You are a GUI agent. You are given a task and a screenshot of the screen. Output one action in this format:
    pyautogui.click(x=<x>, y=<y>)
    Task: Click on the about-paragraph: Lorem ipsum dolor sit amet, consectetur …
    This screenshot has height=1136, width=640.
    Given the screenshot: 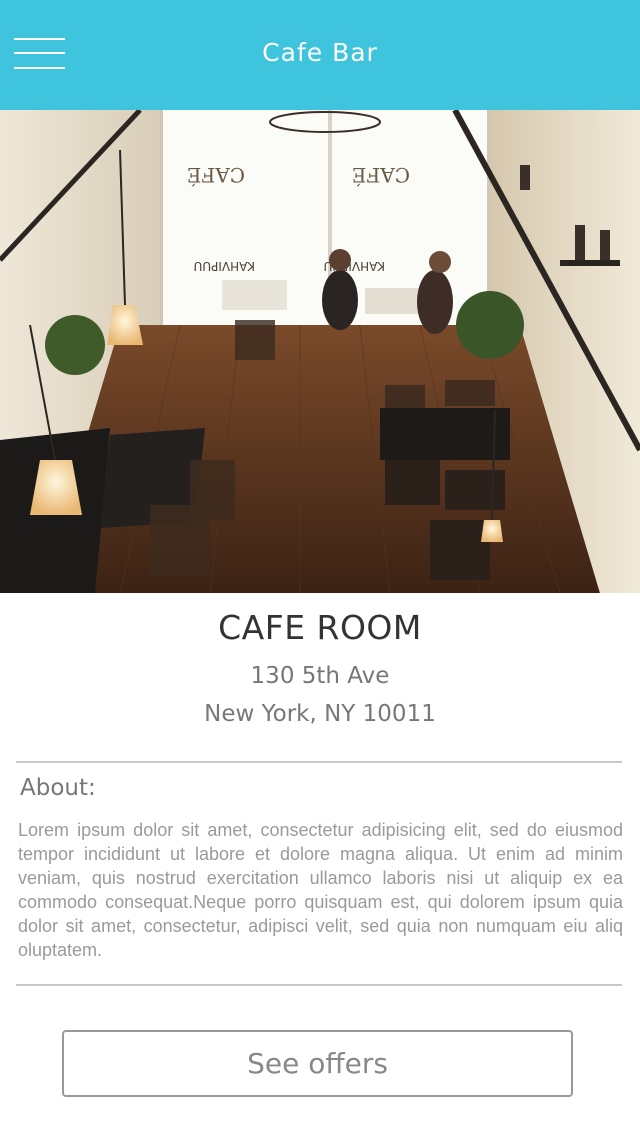 What is the action you would take?
    pyautogui.click(x=320, y=890)
    